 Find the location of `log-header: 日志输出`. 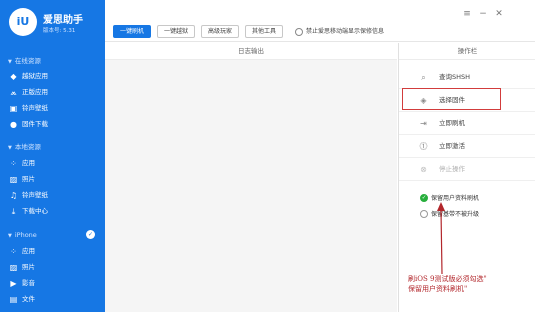

log-header: 日志输出 is located at coordinates (251, 51).